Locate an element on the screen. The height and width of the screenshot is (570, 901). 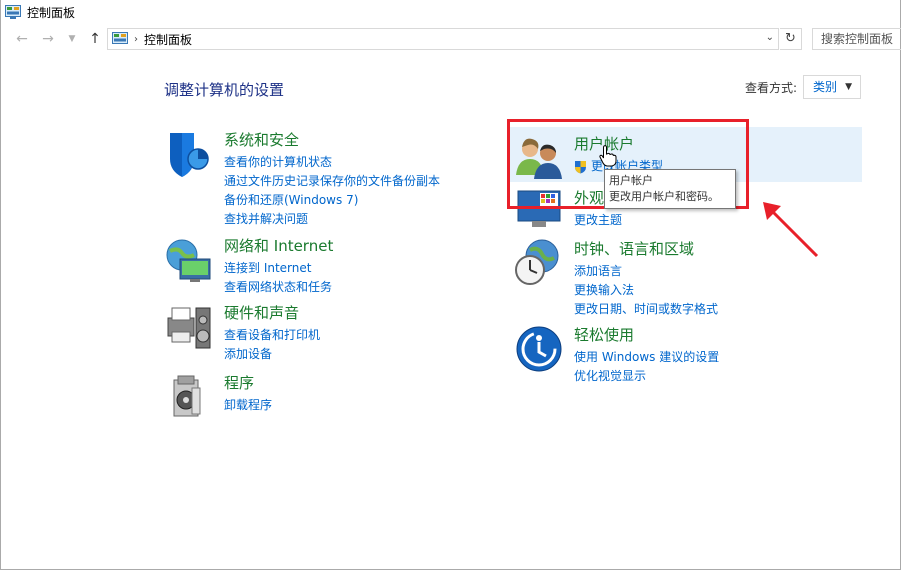
category-title: 程序 is located at coordinates (239, 382).